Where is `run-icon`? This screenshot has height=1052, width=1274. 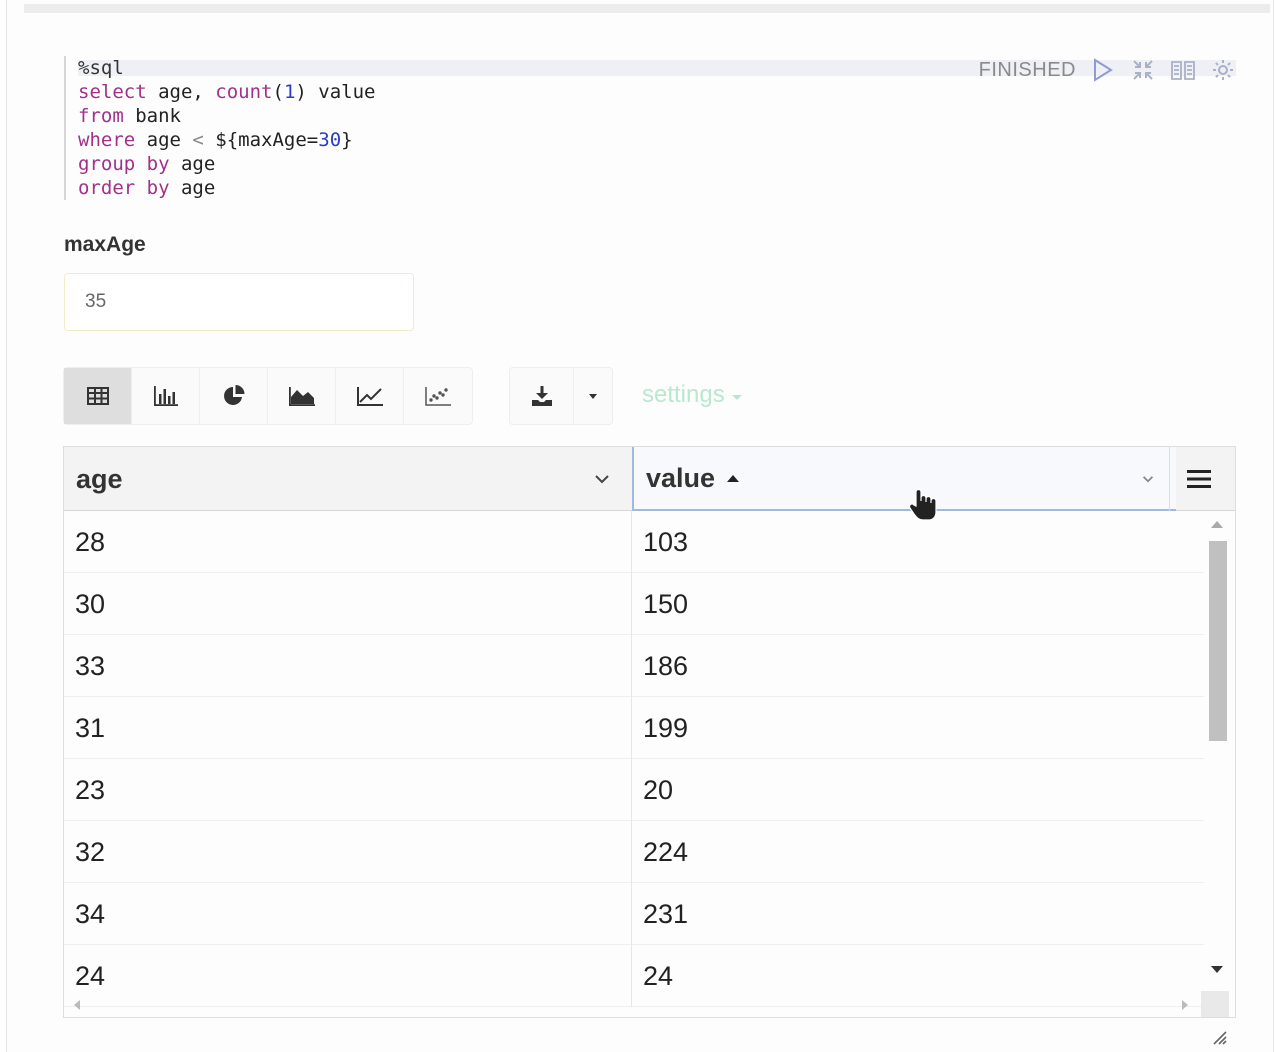 run-icon is located at coordinates (1103, 70).